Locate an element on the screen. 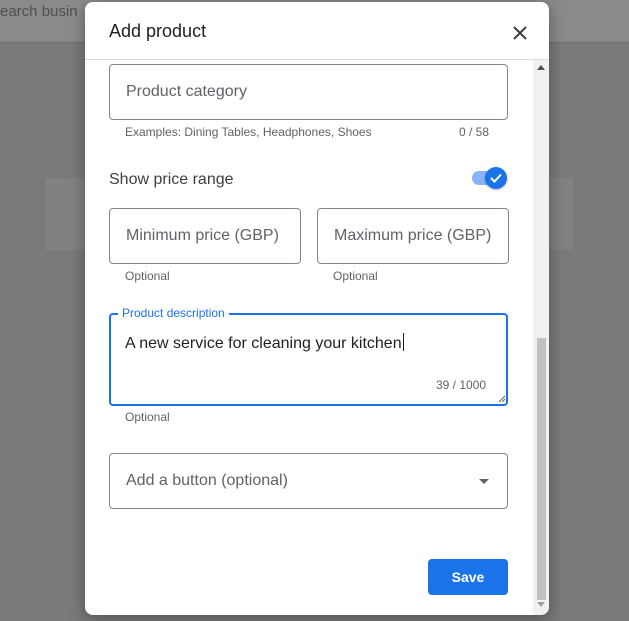  product-description-field is located at coordinates (308, 359).